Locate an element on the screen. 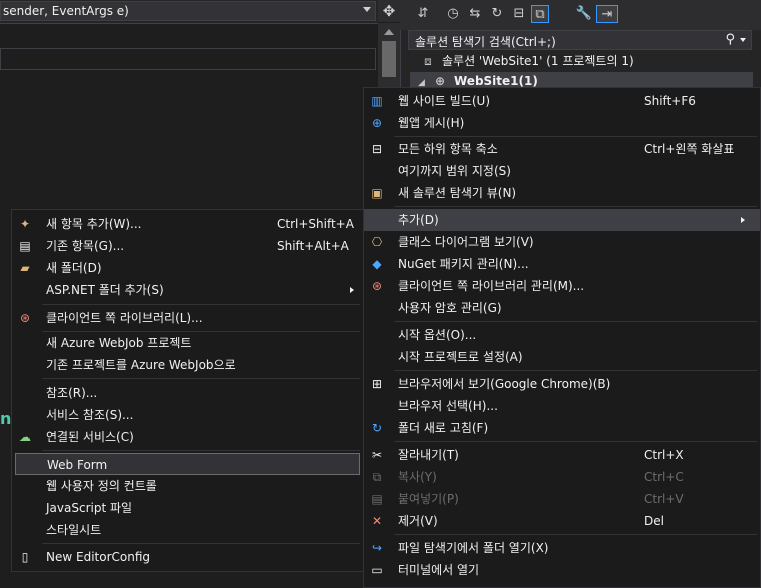 Image resolution: width=761 pixels, height=588 pixels. browser-icon: ⊞ is located at coordinates (377, 384).